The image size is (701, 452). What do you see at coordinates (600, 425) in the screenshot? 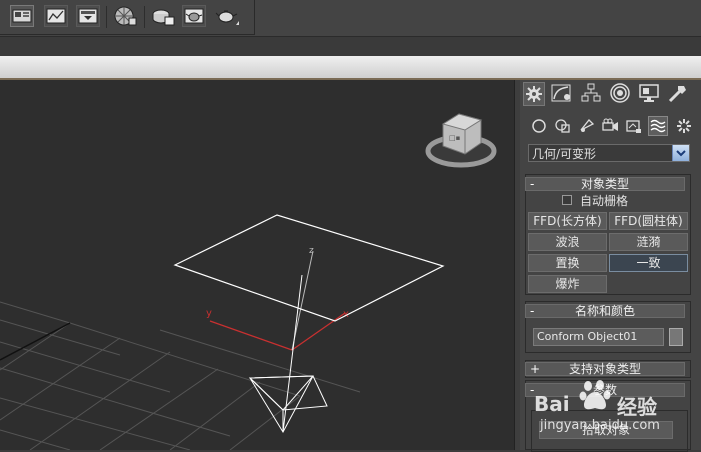
I see `watermark-url: jingyan.baidu.com` at bounding box center [600, 425].